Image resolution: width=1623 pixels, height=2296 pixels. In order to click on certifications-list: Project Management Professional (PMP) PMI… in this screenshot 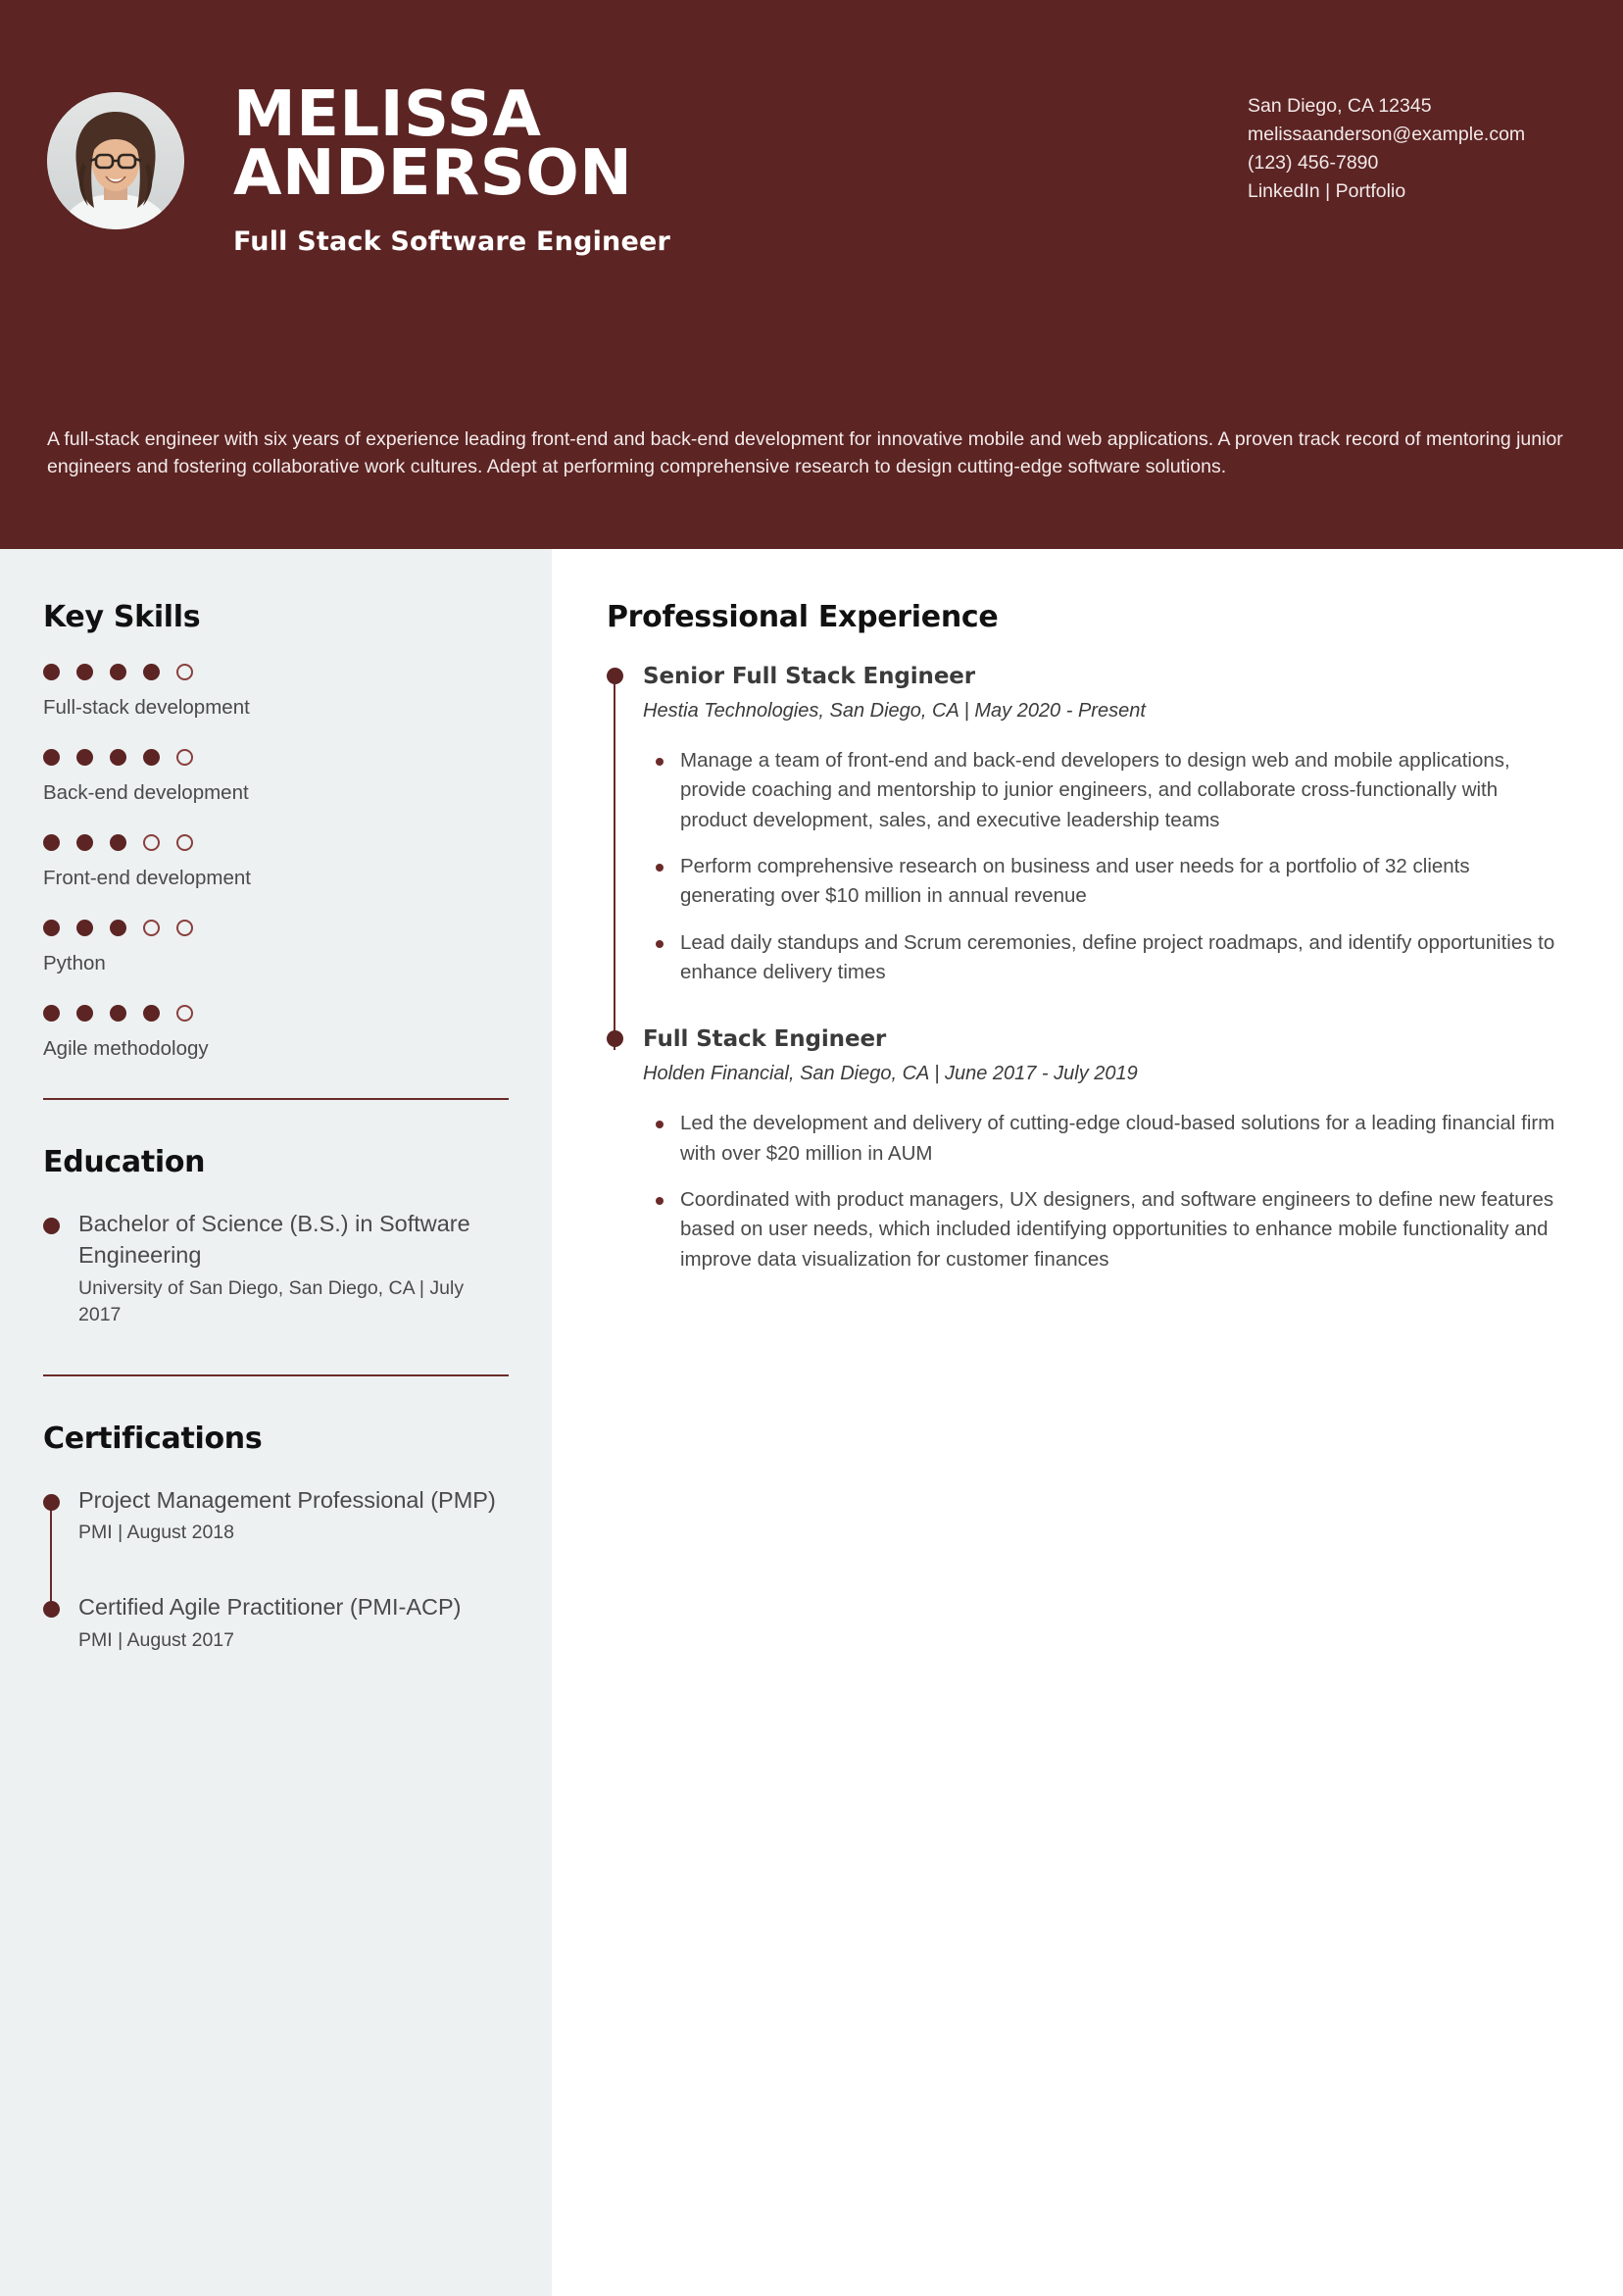, I will do `click(276, 1570)`.